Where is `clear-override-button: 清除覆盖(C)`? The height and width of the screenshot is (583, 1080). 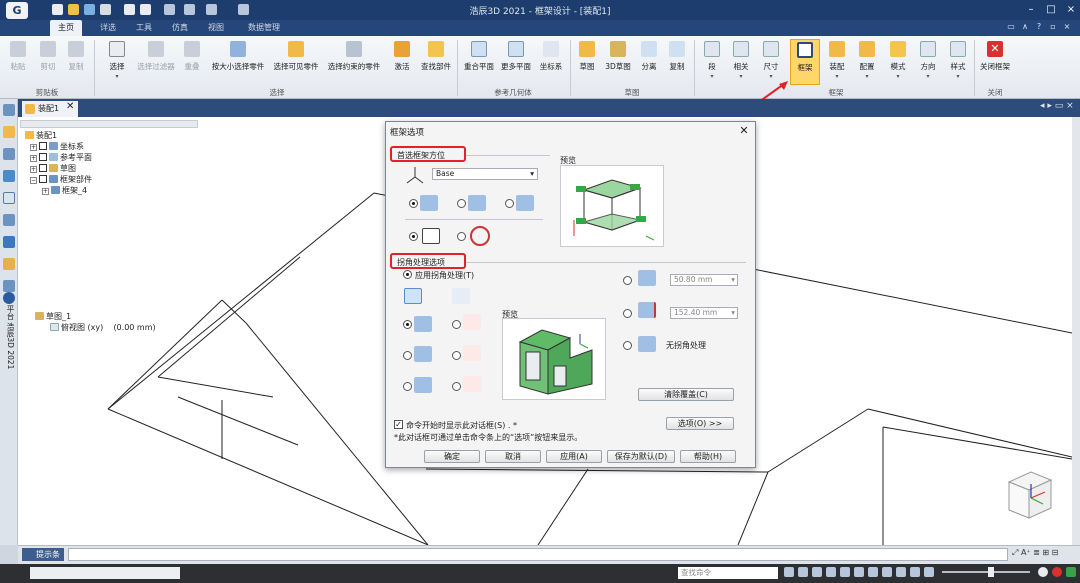 clear-override-button: 清除覆盖(C) is located at coordinates (686, 394).